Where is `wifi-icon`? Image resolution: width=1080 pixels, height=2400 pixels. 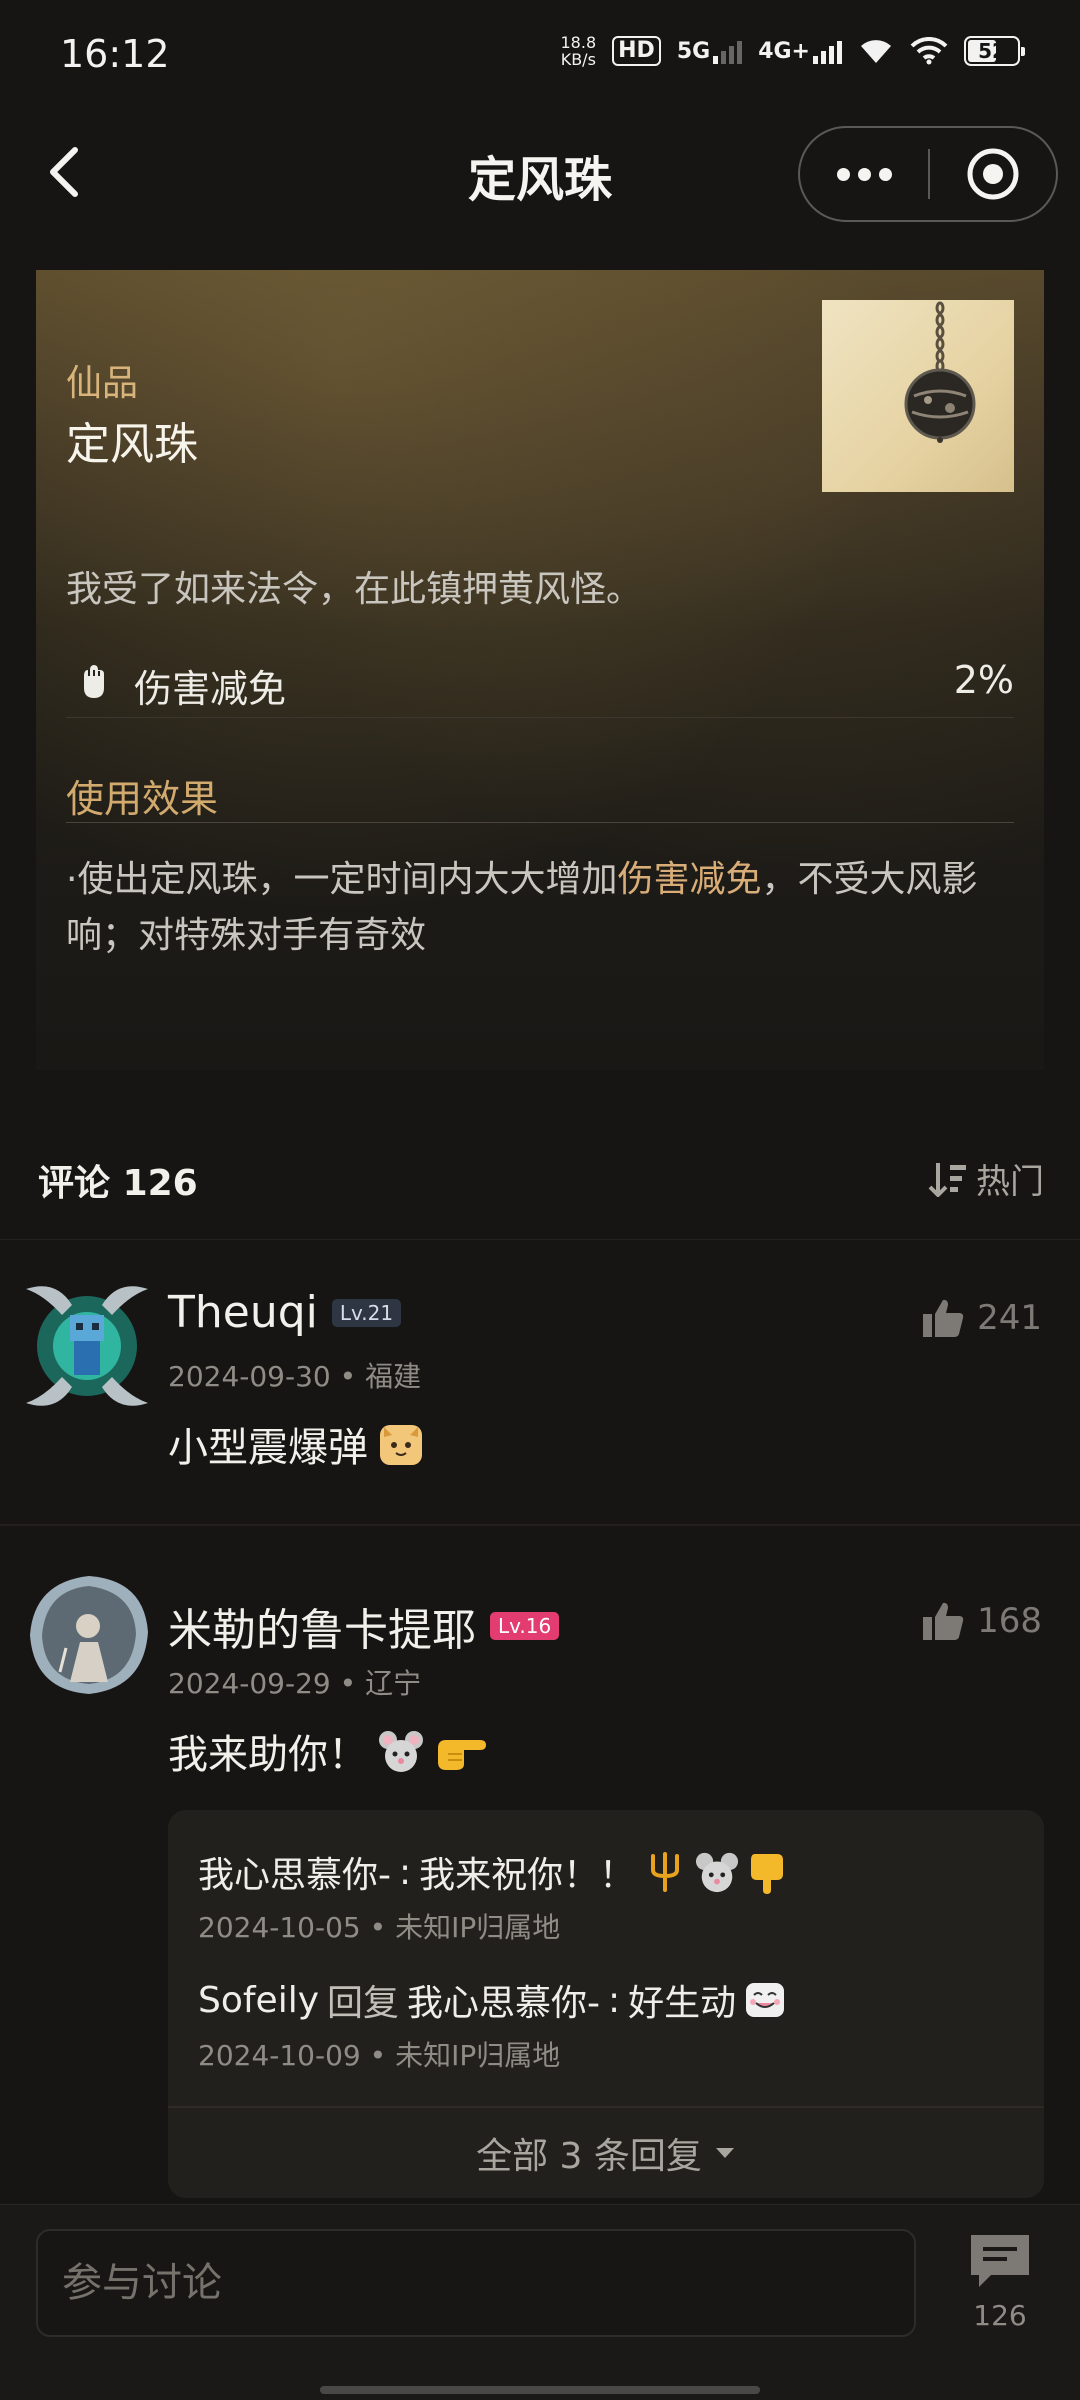
wifi-icon is located at coordinates (876, 51).